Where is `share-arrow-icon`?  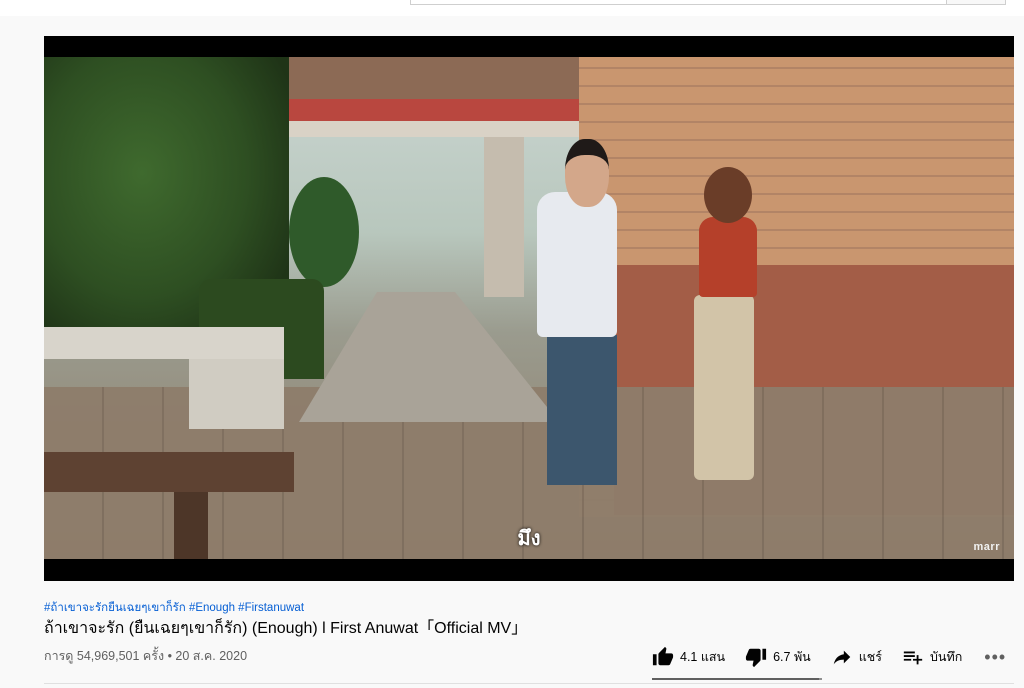 share-arrow-icon is located at coordinates (841, 657).